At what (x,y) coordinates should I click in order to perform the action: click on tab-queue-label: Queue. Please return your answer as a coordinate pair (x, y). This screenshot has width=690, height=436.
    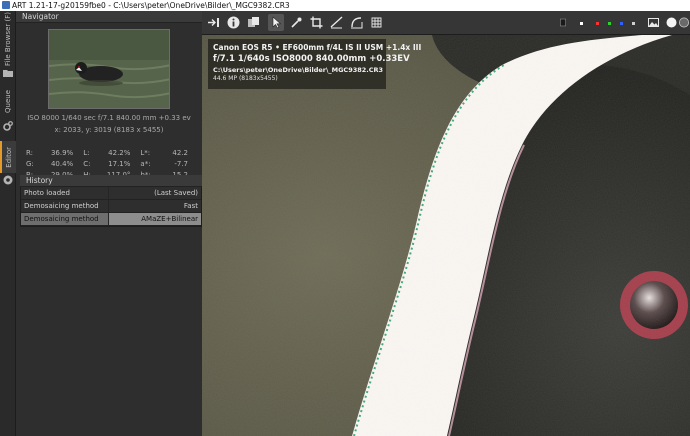
    Looking at the image, I should click on (8, 101).